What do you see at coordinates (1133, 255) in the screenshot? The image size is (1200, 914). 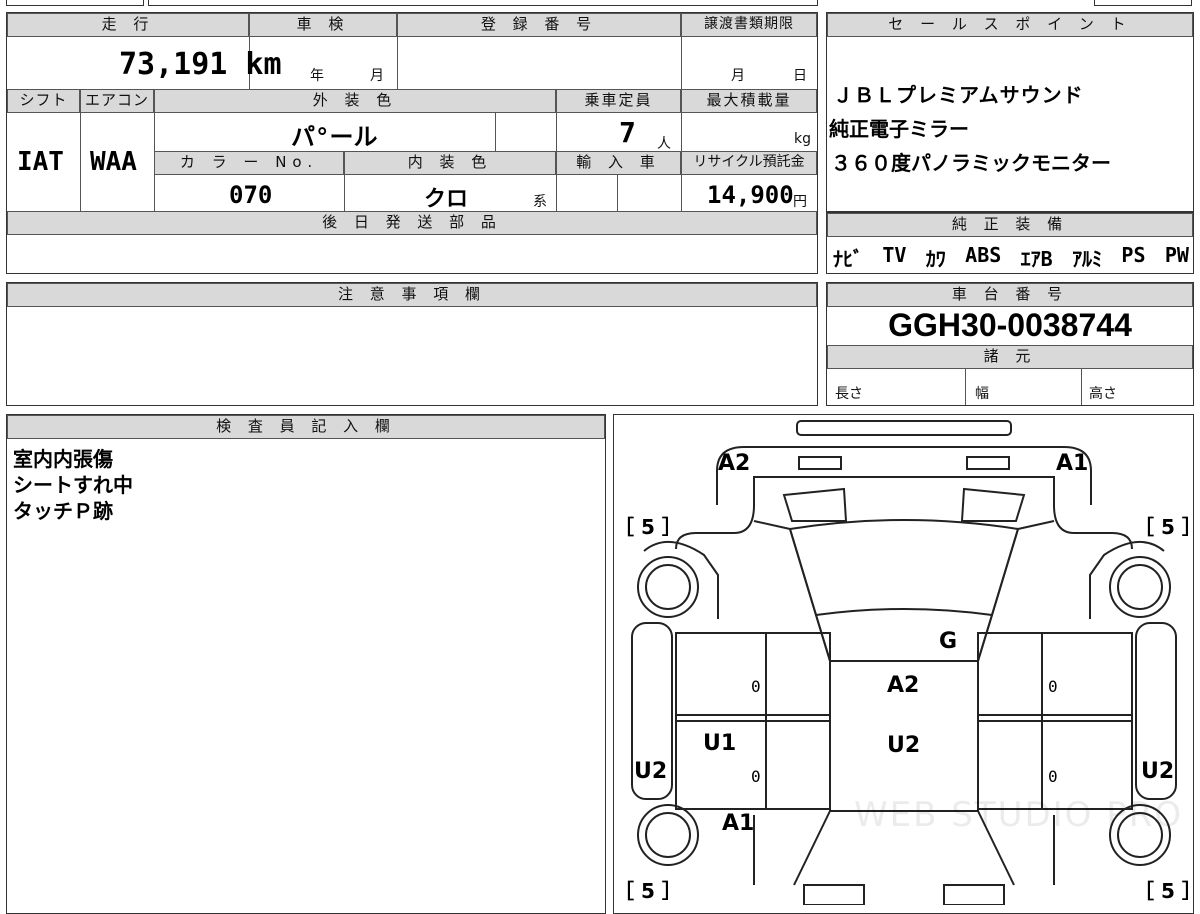 I see `equipment-item-ps: PS` at bounding box center [1133, 255].